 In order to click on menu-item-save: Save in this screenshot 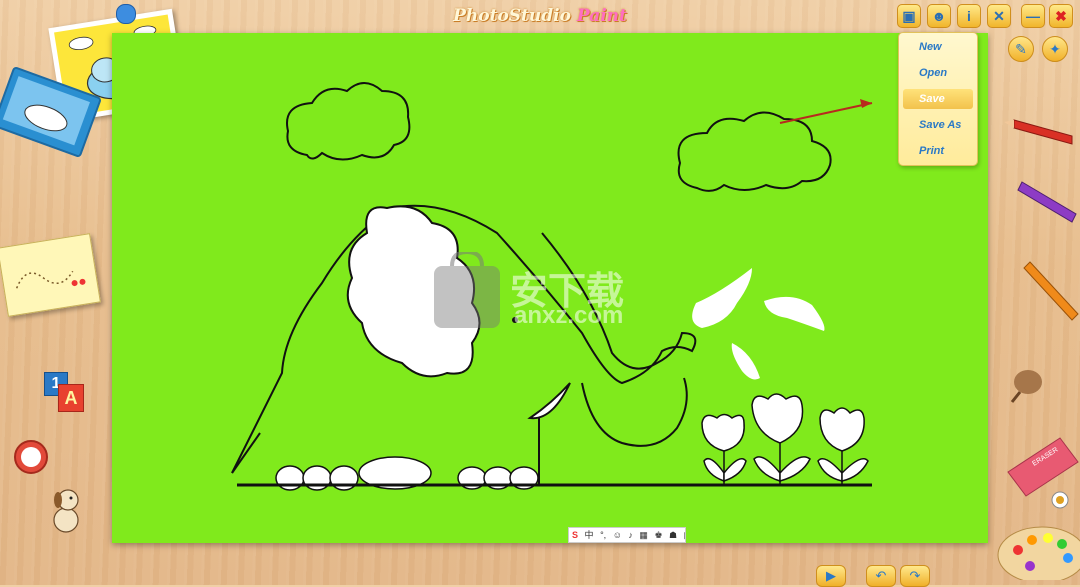, I will do `click(938, 99)`.